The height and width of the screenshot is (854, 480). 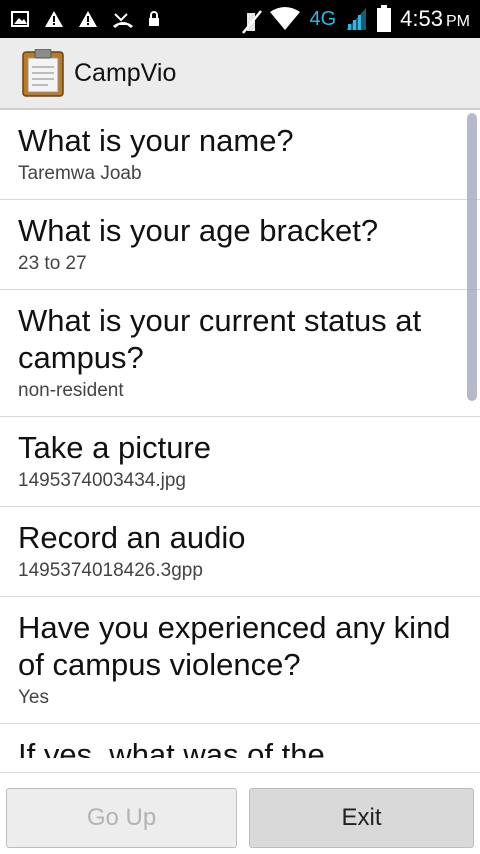 What do you see at coordinates (125, 73) in the screenshot?
I see `app-title: CampVio` at bounding box center [125, 73].